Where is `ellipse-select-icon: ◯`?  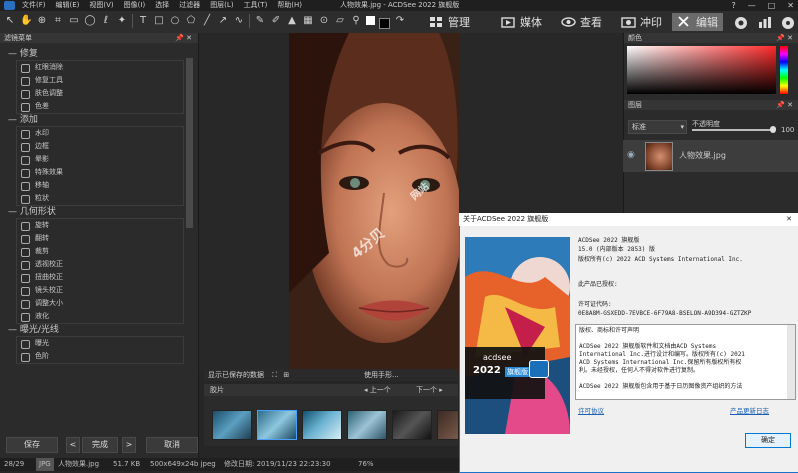 ellipse-select-icon: ◯ is located at coordinates (90, 21).